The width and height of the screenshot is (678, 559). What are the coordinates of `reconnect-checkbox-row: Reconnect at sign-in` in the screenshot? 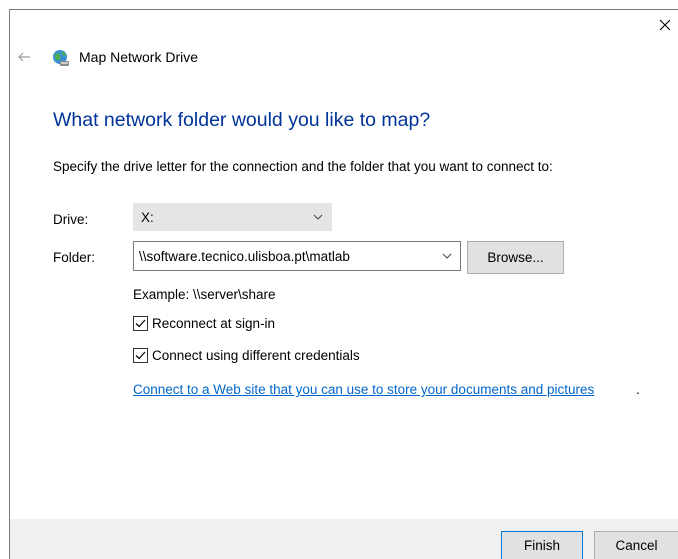 It's located at (204, 323).